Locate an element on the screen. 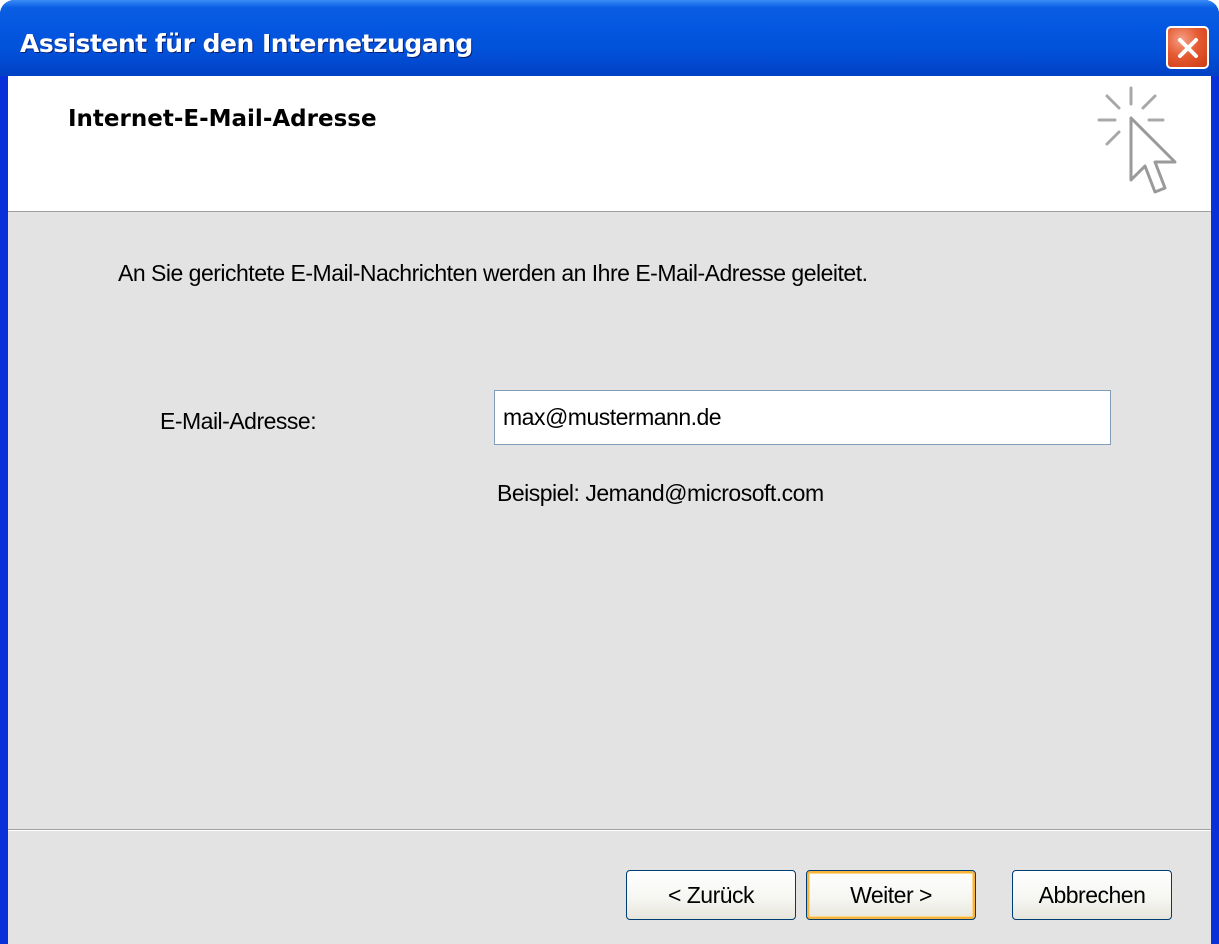 The width and height of the screenshot is (1219, 944). wizard-cursor-icon is located at coordinates (1137, 140).